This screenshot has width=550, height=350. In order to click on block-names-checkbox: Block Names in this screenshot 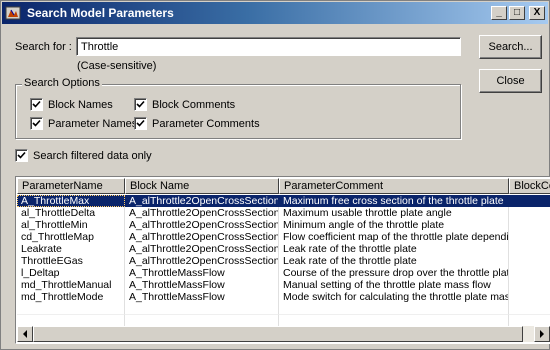, I will do `click(71, 104)`.